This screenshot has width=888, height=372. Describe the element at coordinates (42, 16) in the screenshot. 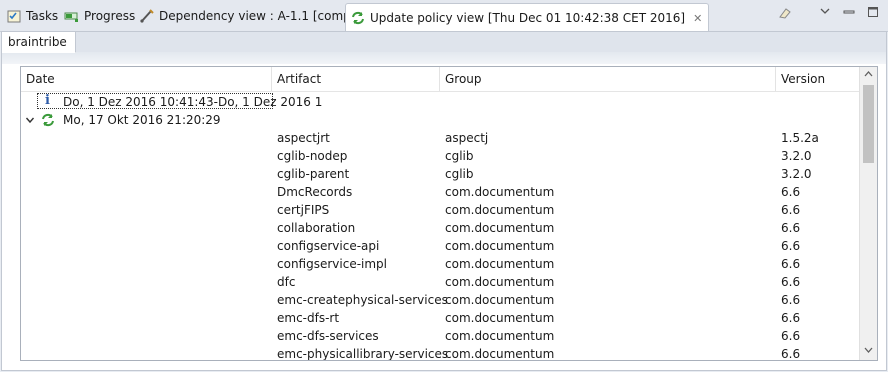

I see `tab-tasks-label: Tasks` at that location.